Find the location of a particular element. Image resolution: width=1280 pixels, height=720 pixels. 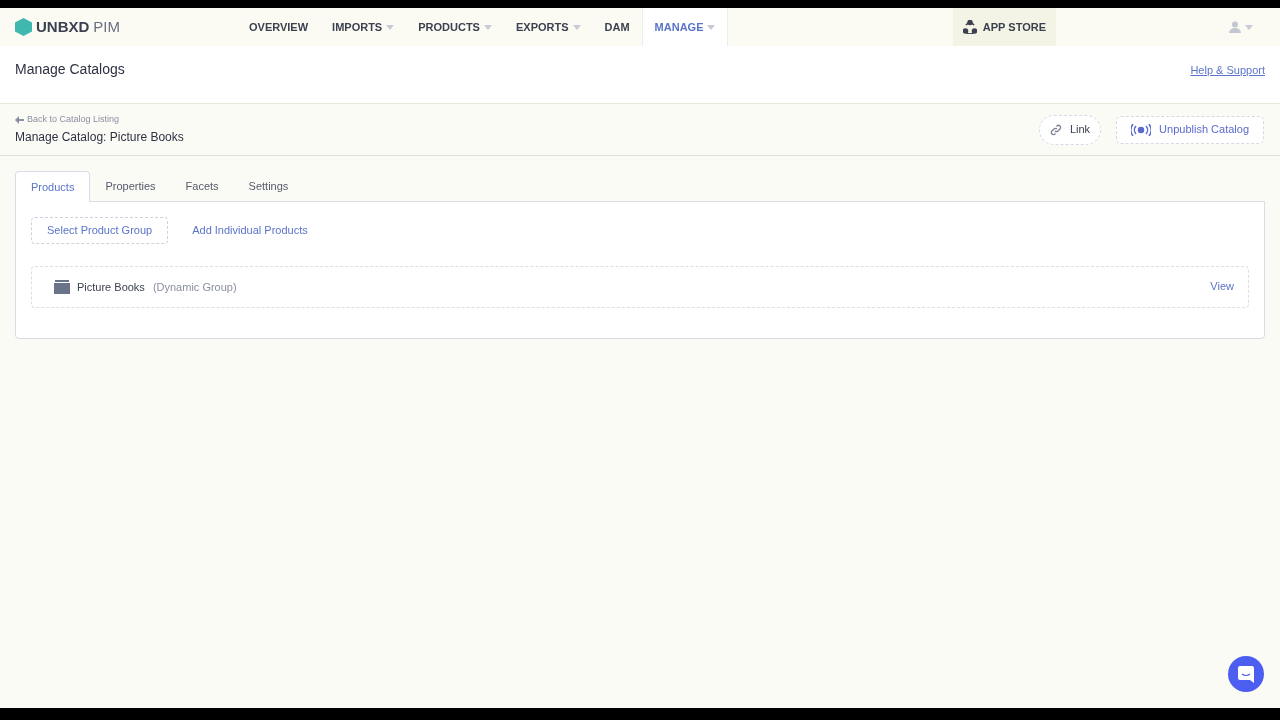

chat-button is located at coordinates (1246, 674).